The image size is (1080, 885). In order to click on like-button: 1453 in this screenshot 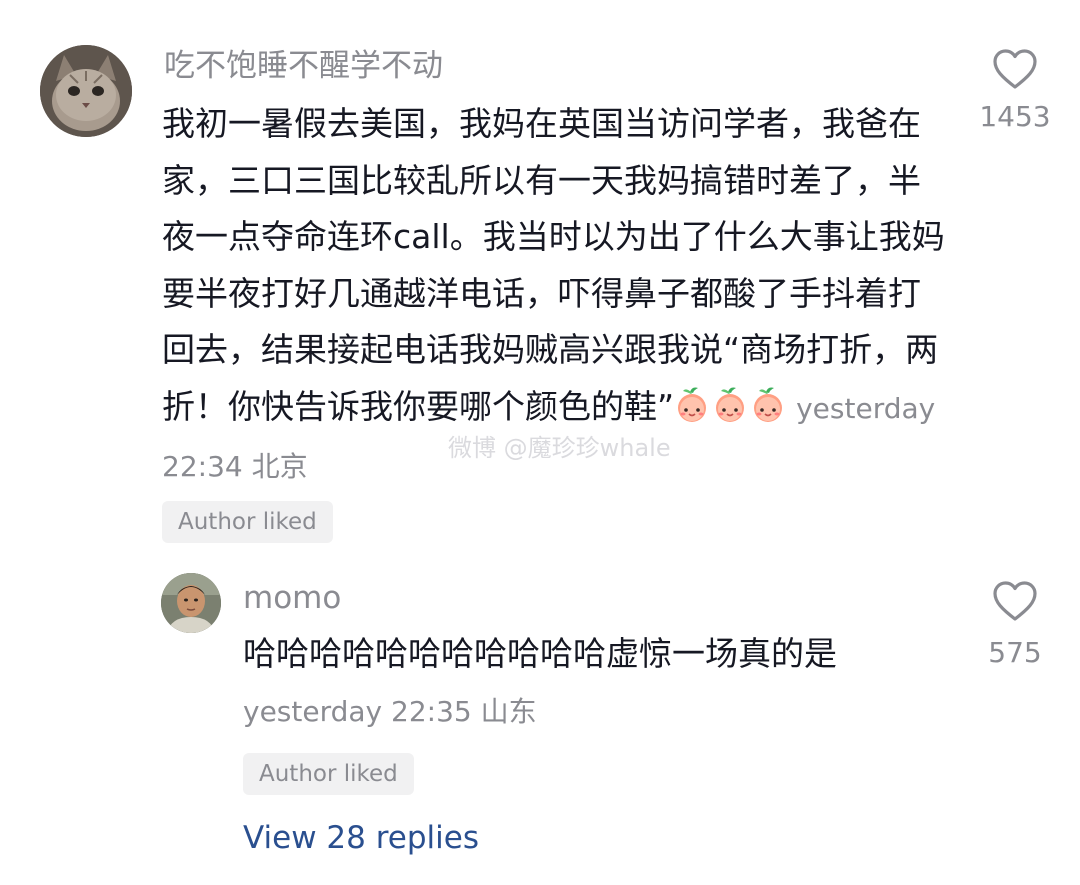, I will do `click(1015, 90)`.